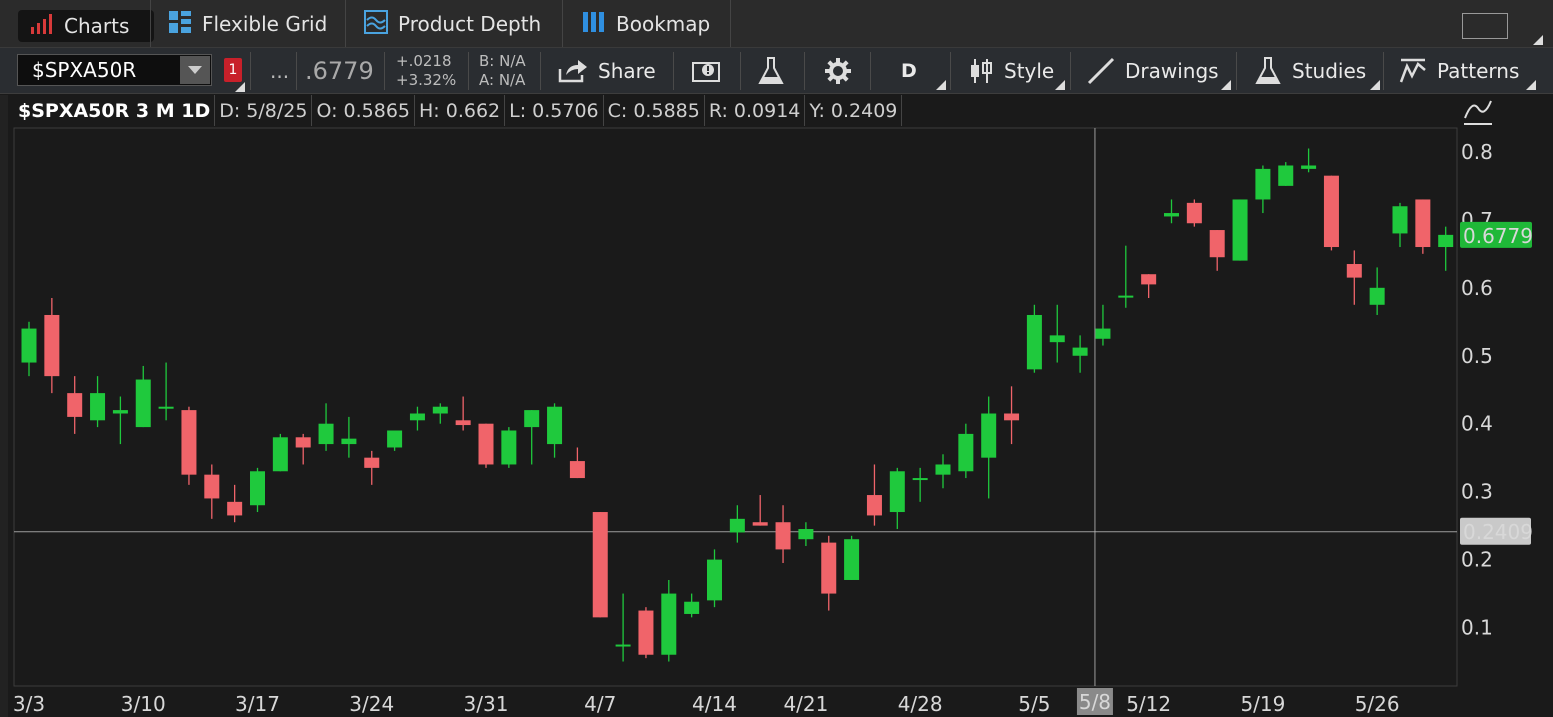 The image size is (1553, 717). What do you see at coordinates (1262, 704) in the screenshot?
I see `x-tick-label: 5/19` at bounding box center [1262, 704].